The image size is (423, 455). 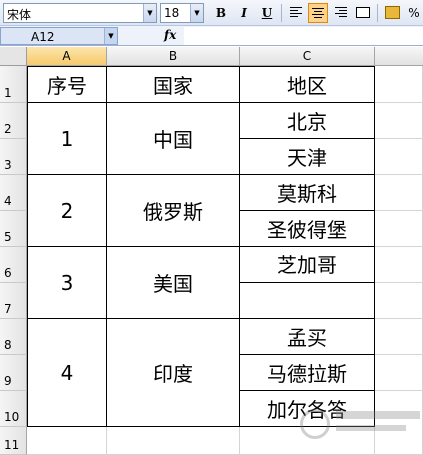 I want to click on align-right-button, so click(x=341, y=13).